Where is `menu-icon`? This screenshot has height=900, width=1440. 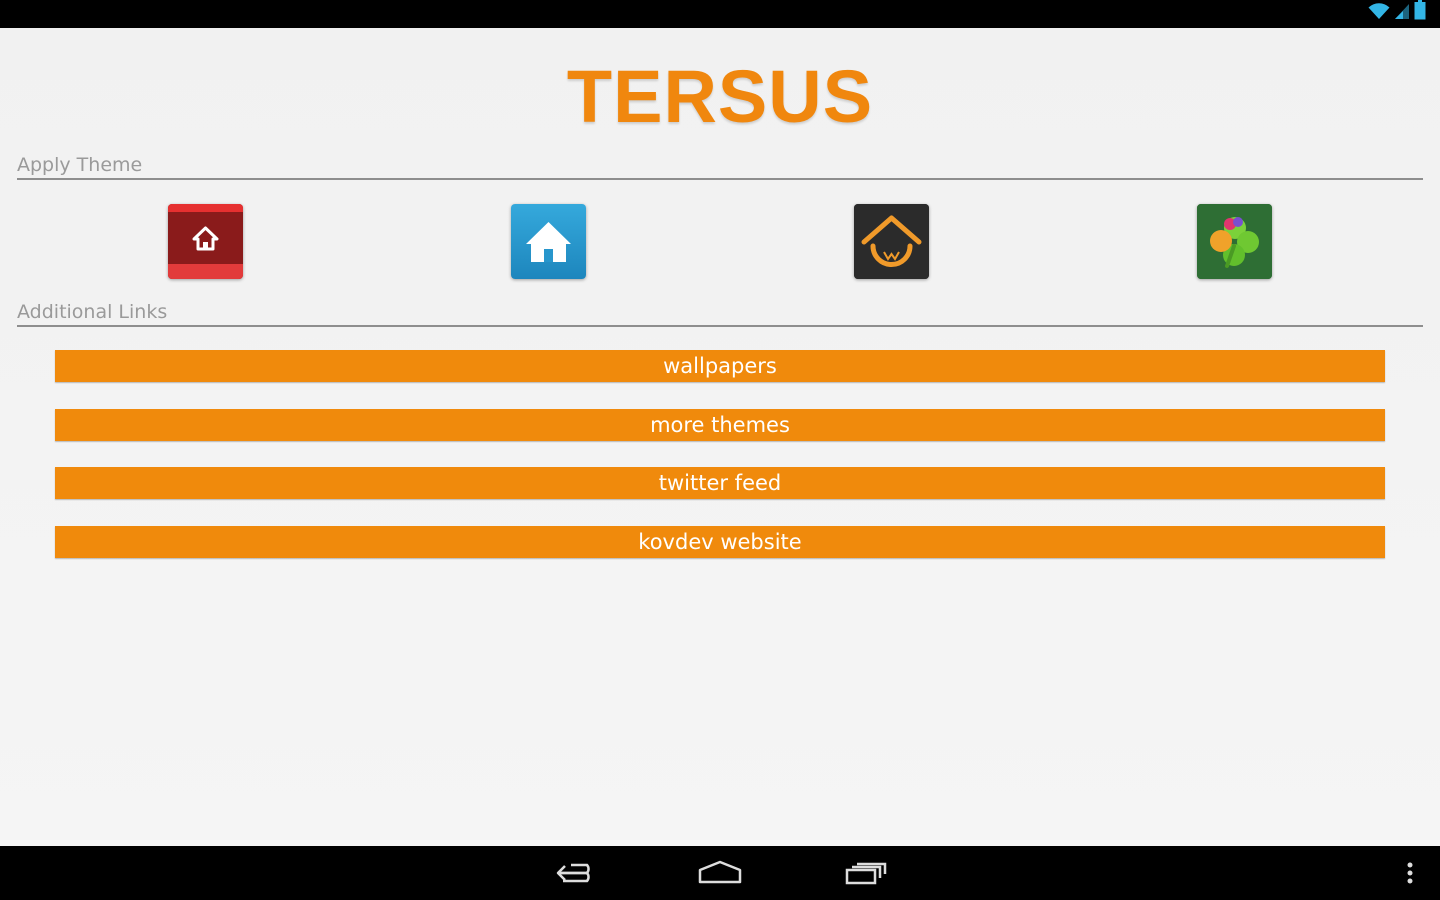
menu-icon is located at coordinates (1410, 878).